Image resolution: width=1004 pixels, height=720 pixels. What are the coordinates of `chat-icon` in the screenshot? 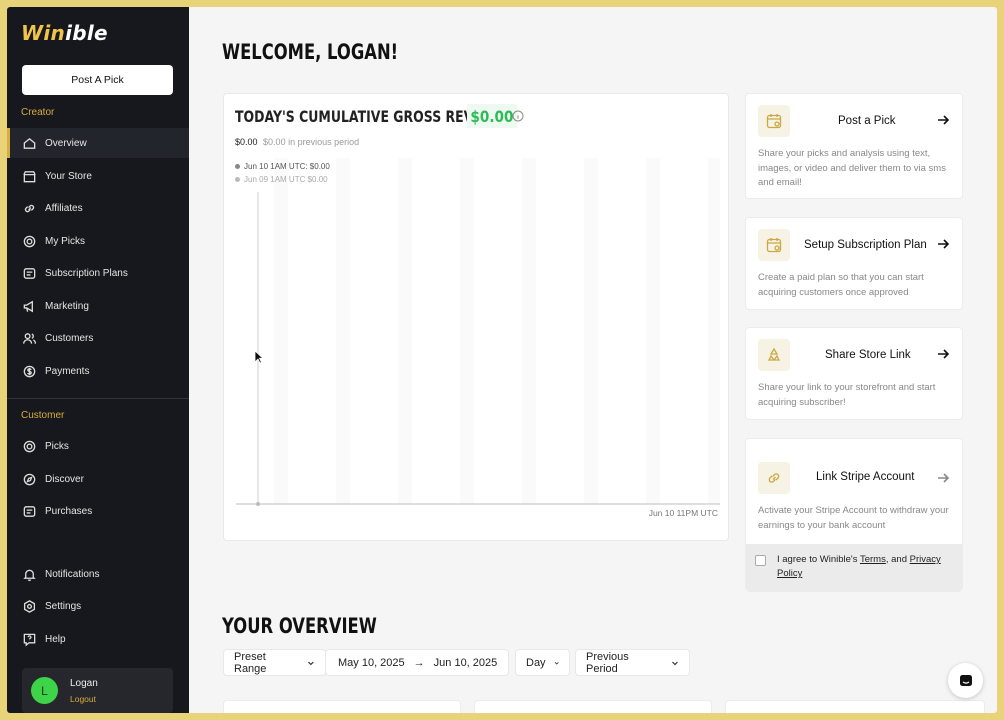 It's located at (965, 680).